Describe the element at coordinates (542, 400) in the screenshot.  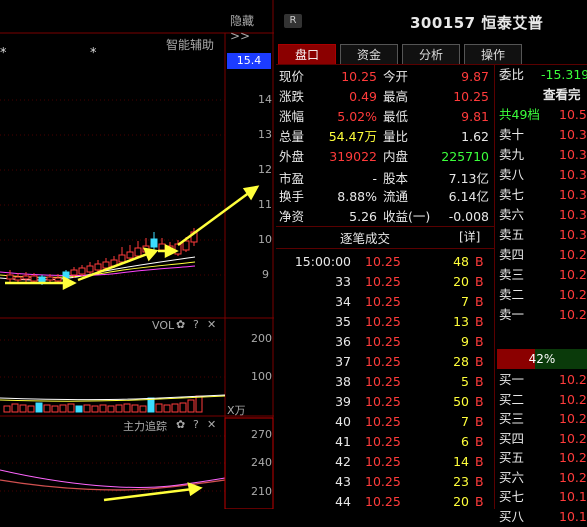
I see `buy-level-row: 买二 10.2` at that location.